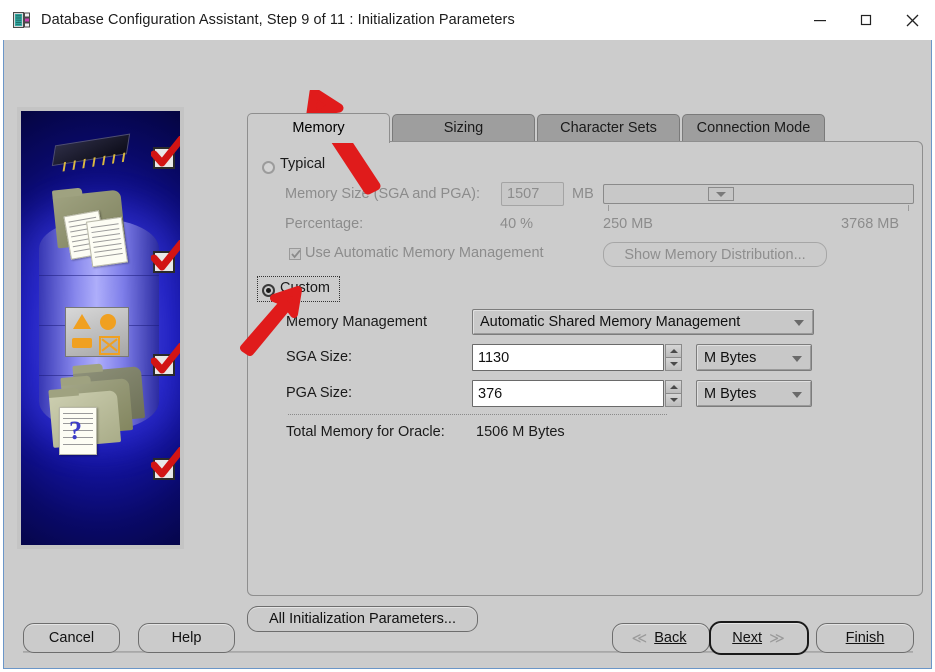  Describe the element at coordinates (268, 167) in the screenshot. I see `radio-typical` at that location.